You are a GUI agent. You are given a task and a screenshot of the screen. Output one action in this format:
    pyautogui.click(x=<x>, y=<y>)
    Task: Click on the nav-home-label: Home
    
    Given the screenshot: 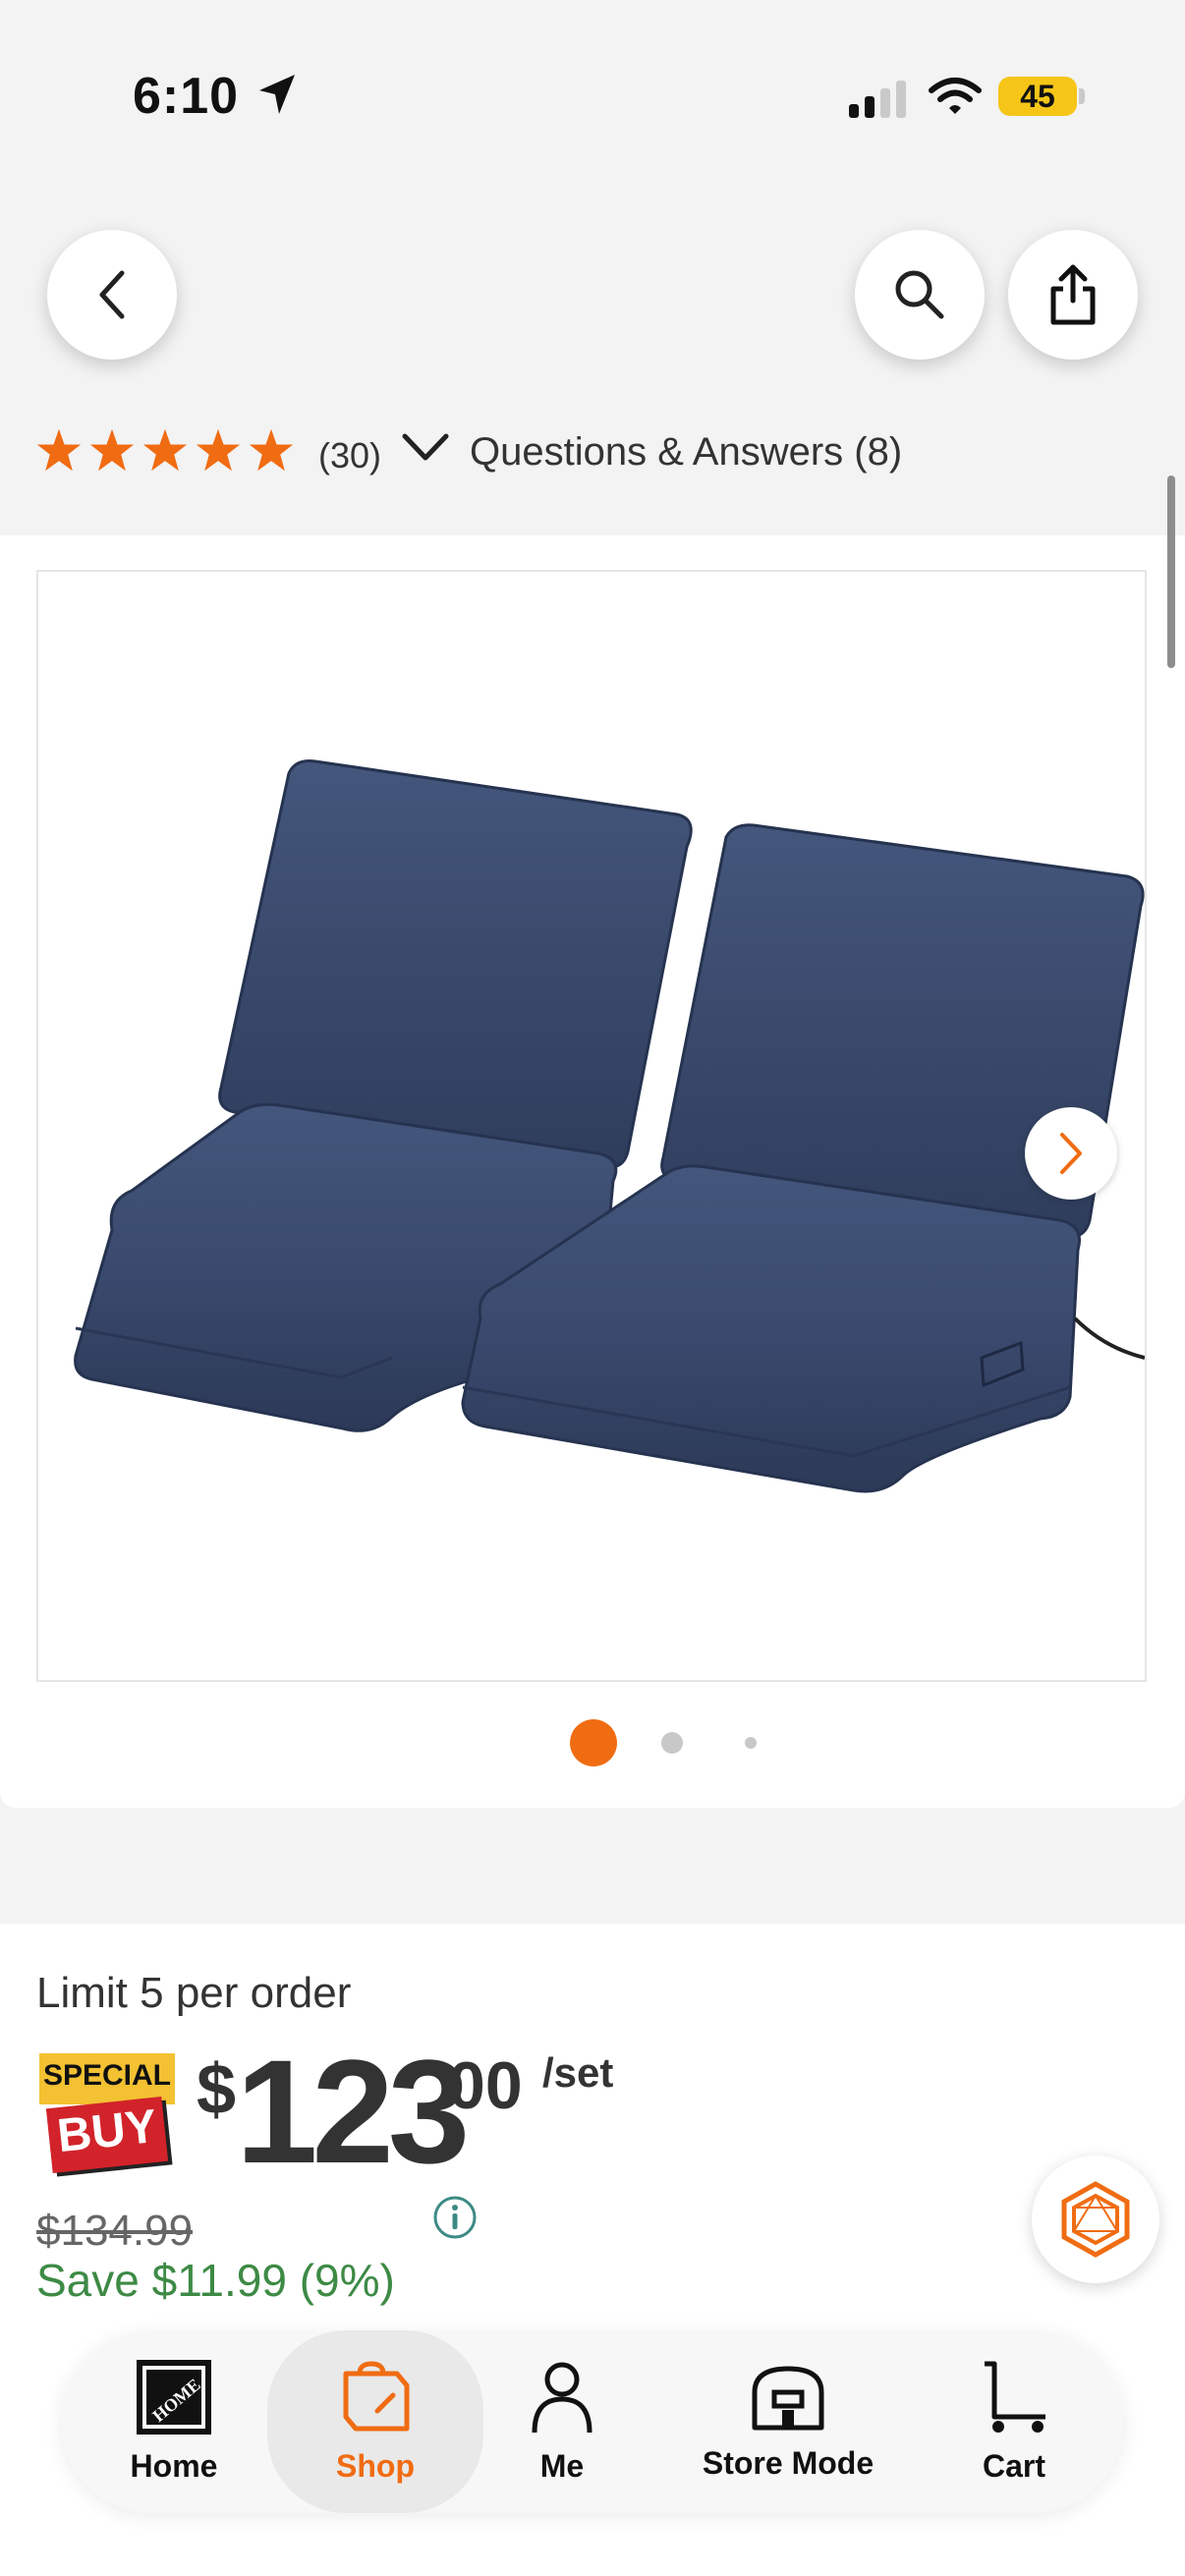 What is the action you would take?
    pyautogui.click(x=174, y=2465)
    